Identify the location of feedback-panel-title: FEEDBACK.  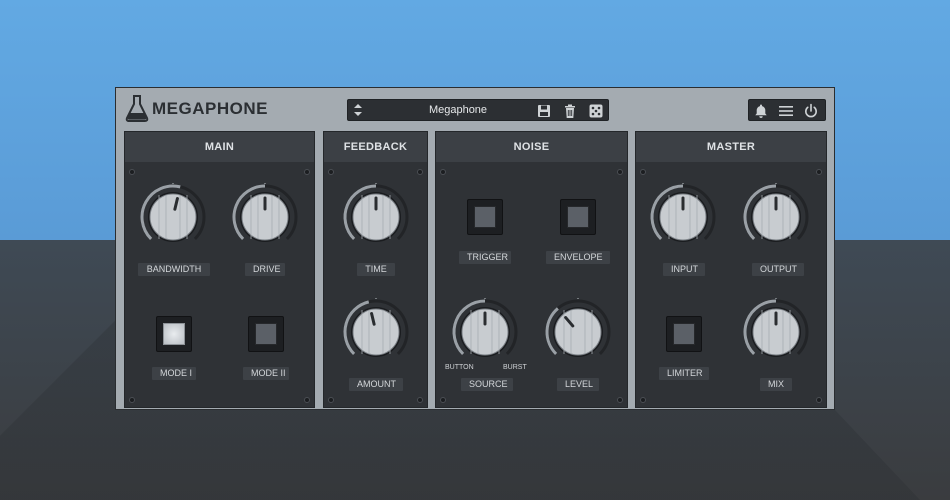
(375, 147).